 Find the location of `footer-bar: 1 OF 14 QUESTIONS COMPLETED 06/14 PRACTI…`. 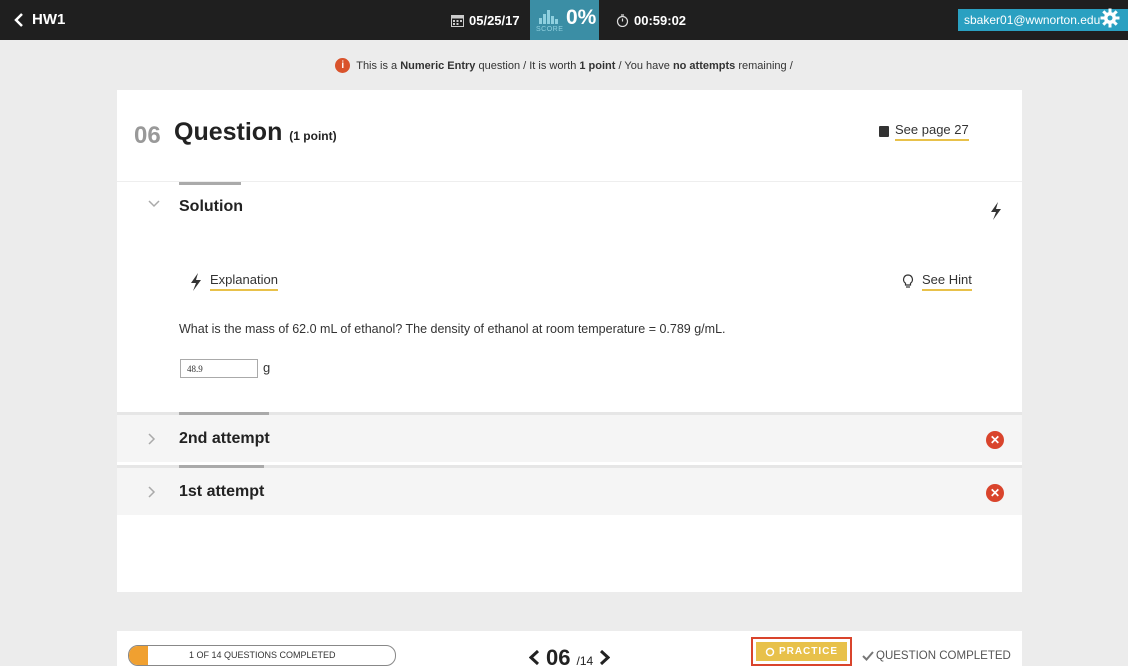

footer-bar: 1 OF 14 QUESTIONS COMPLETED 06/14 PRACTI… is located at coordinates (569, 648).